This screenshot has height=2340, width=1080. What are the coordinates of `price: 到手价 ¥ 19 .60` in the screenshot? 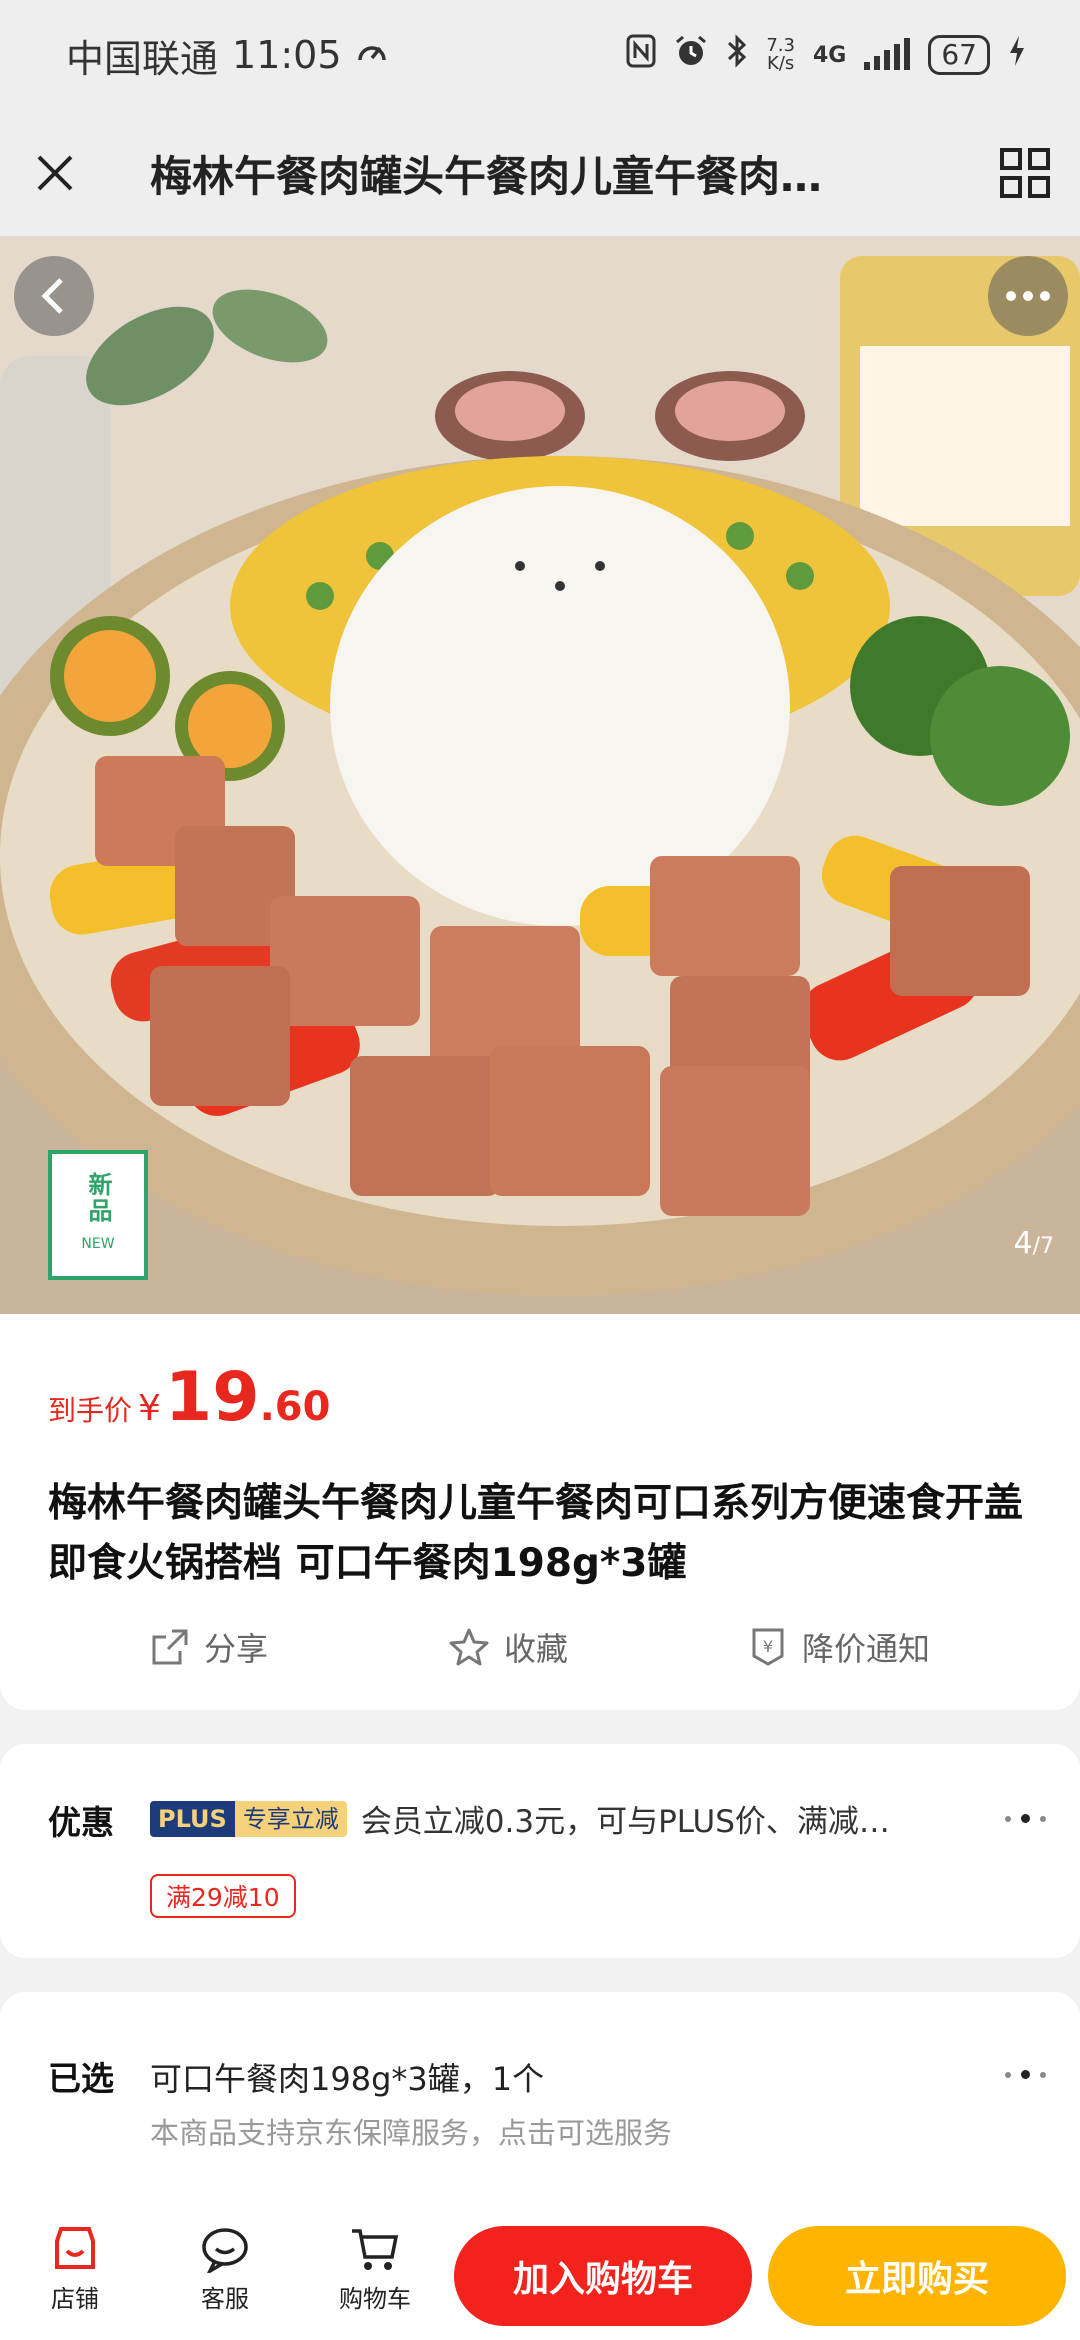 It's located at (189, 1397).